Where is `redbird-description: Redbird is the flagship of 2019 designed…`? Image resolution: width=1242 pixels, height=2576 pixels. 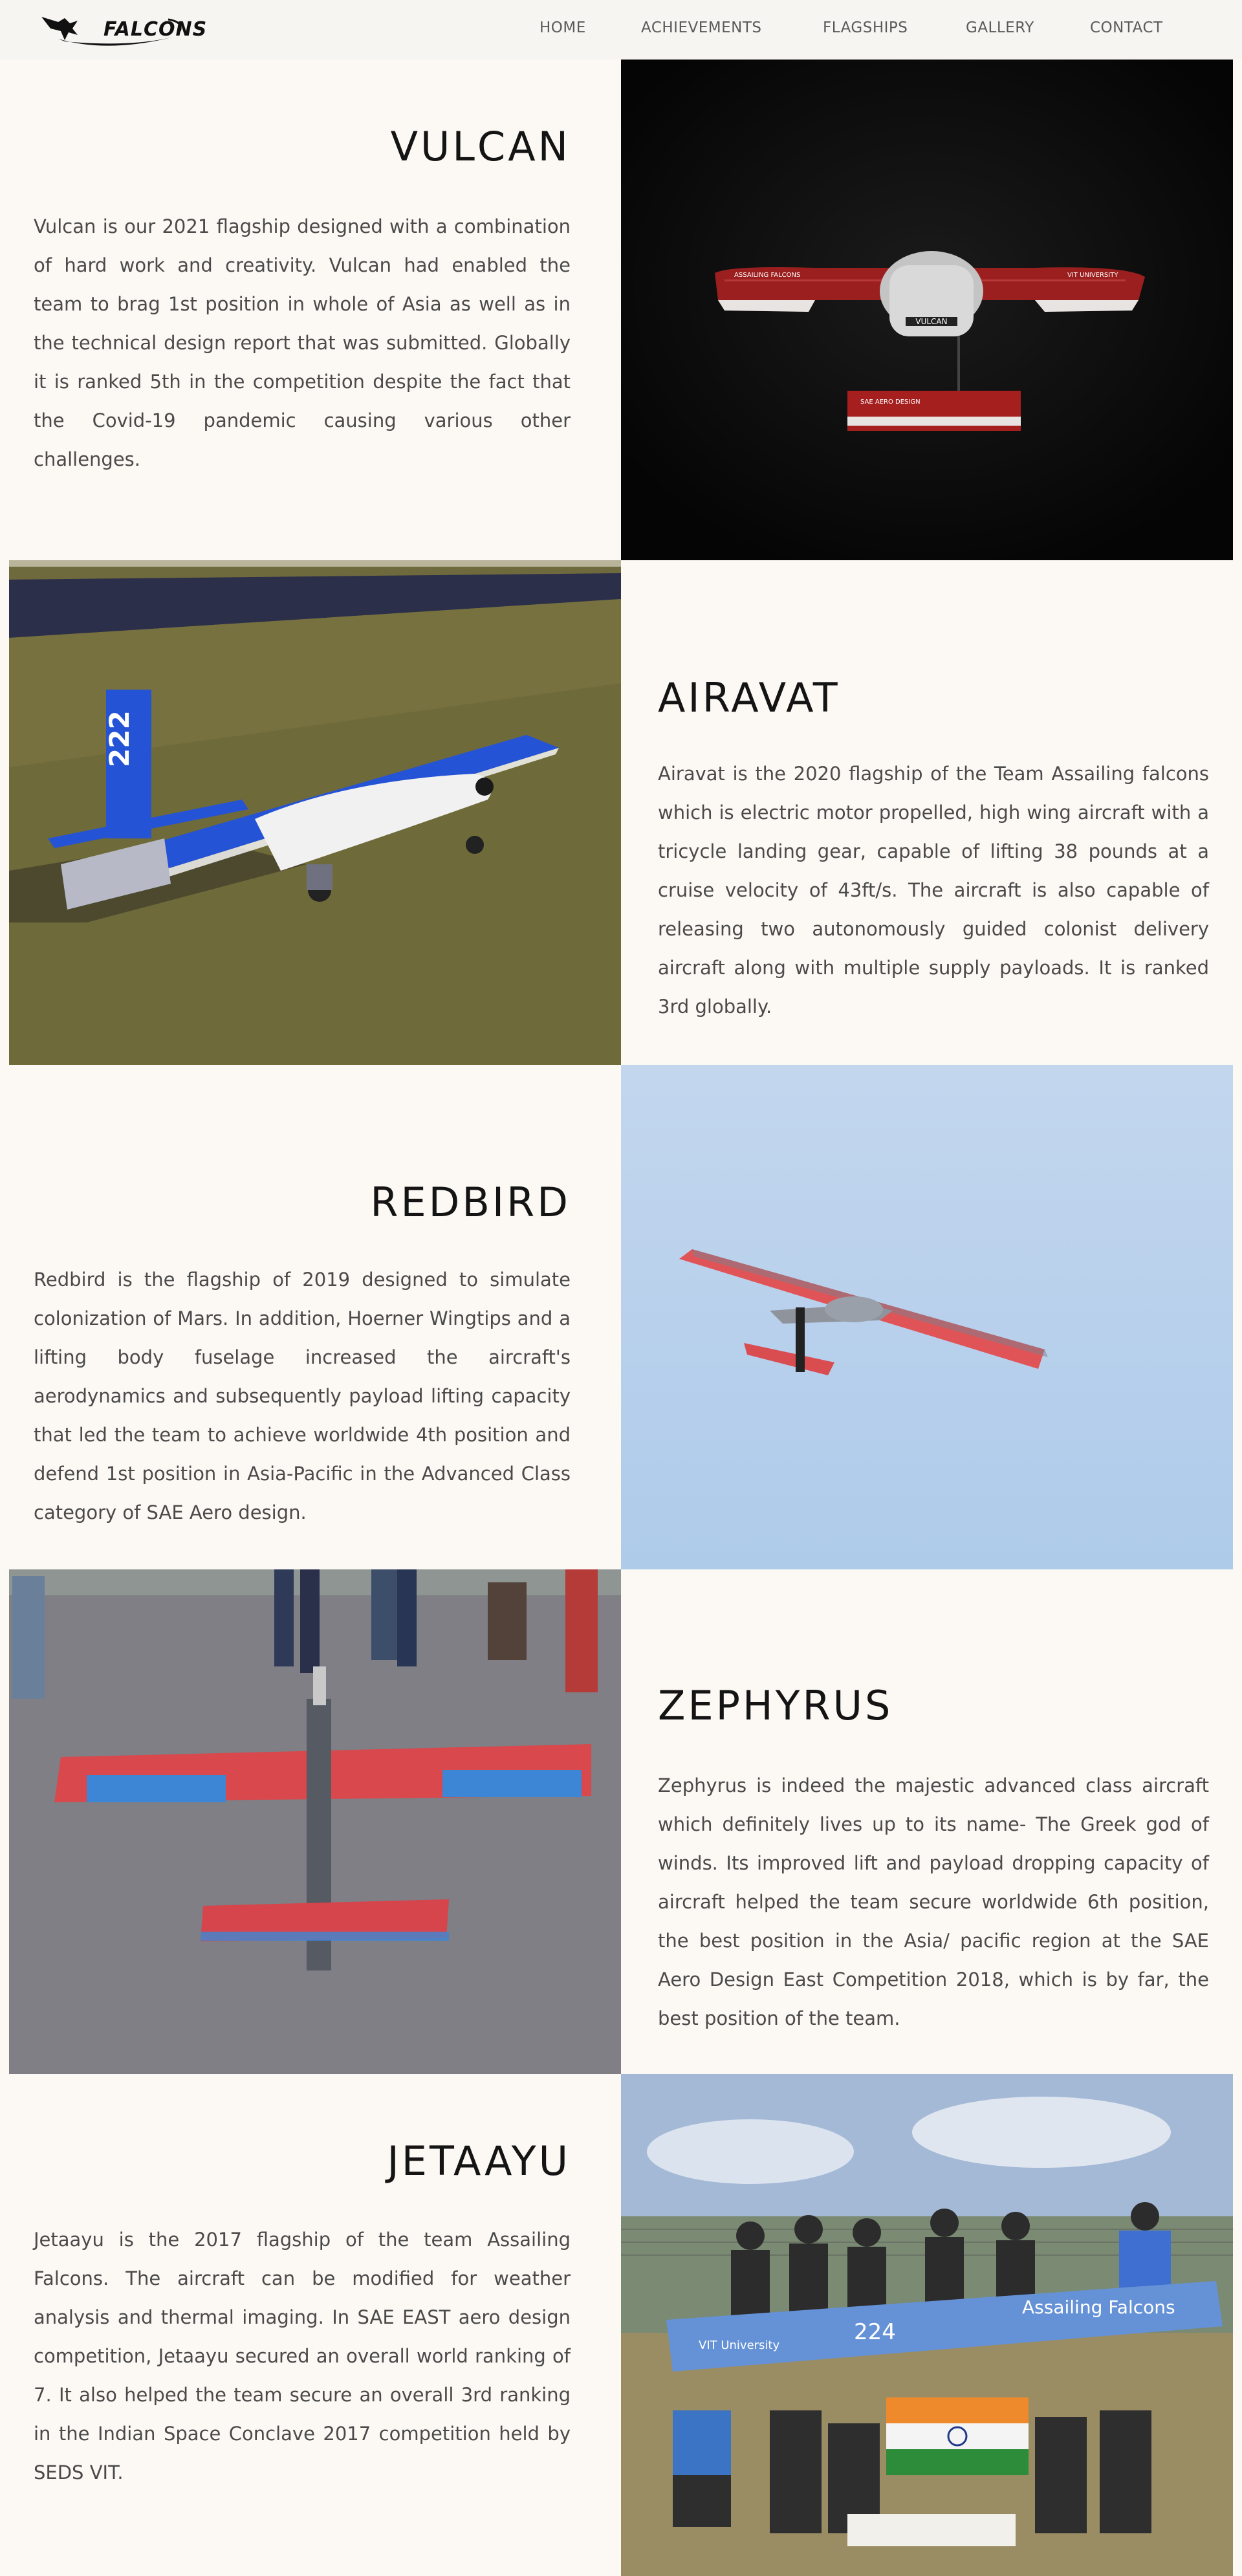
redbird-description: Redbird is the flagship of 2019 designed… is located at coordinates (302, 1396).